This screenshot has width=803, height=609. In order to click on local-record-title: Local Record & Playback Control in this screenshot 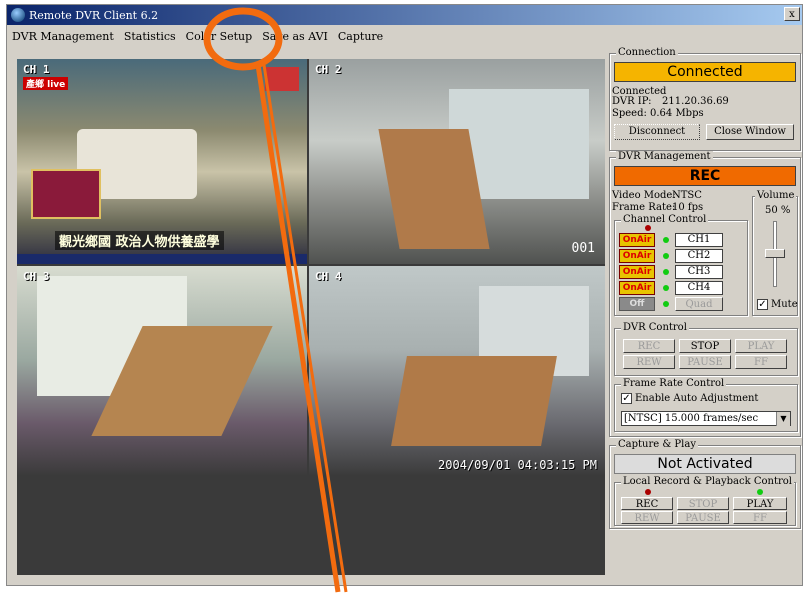, I will do `click(707, 481)`.